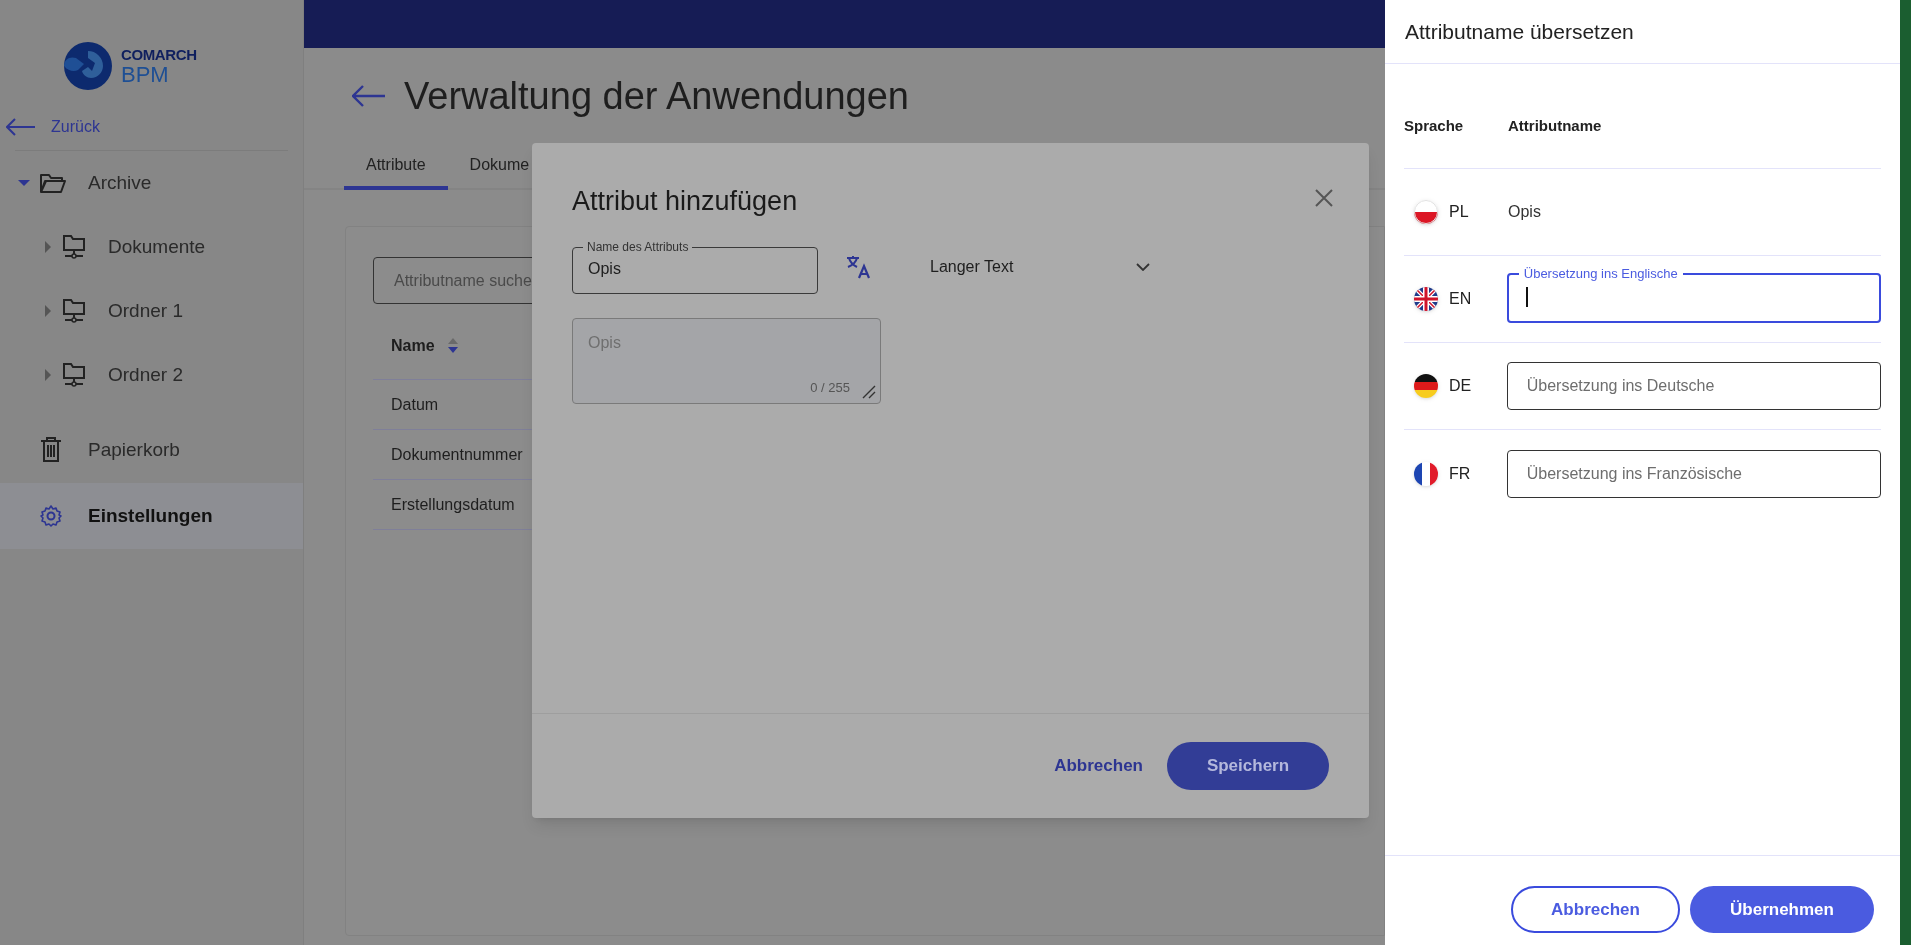  I want to click on column-header: Attributname, so click(1555, 125).